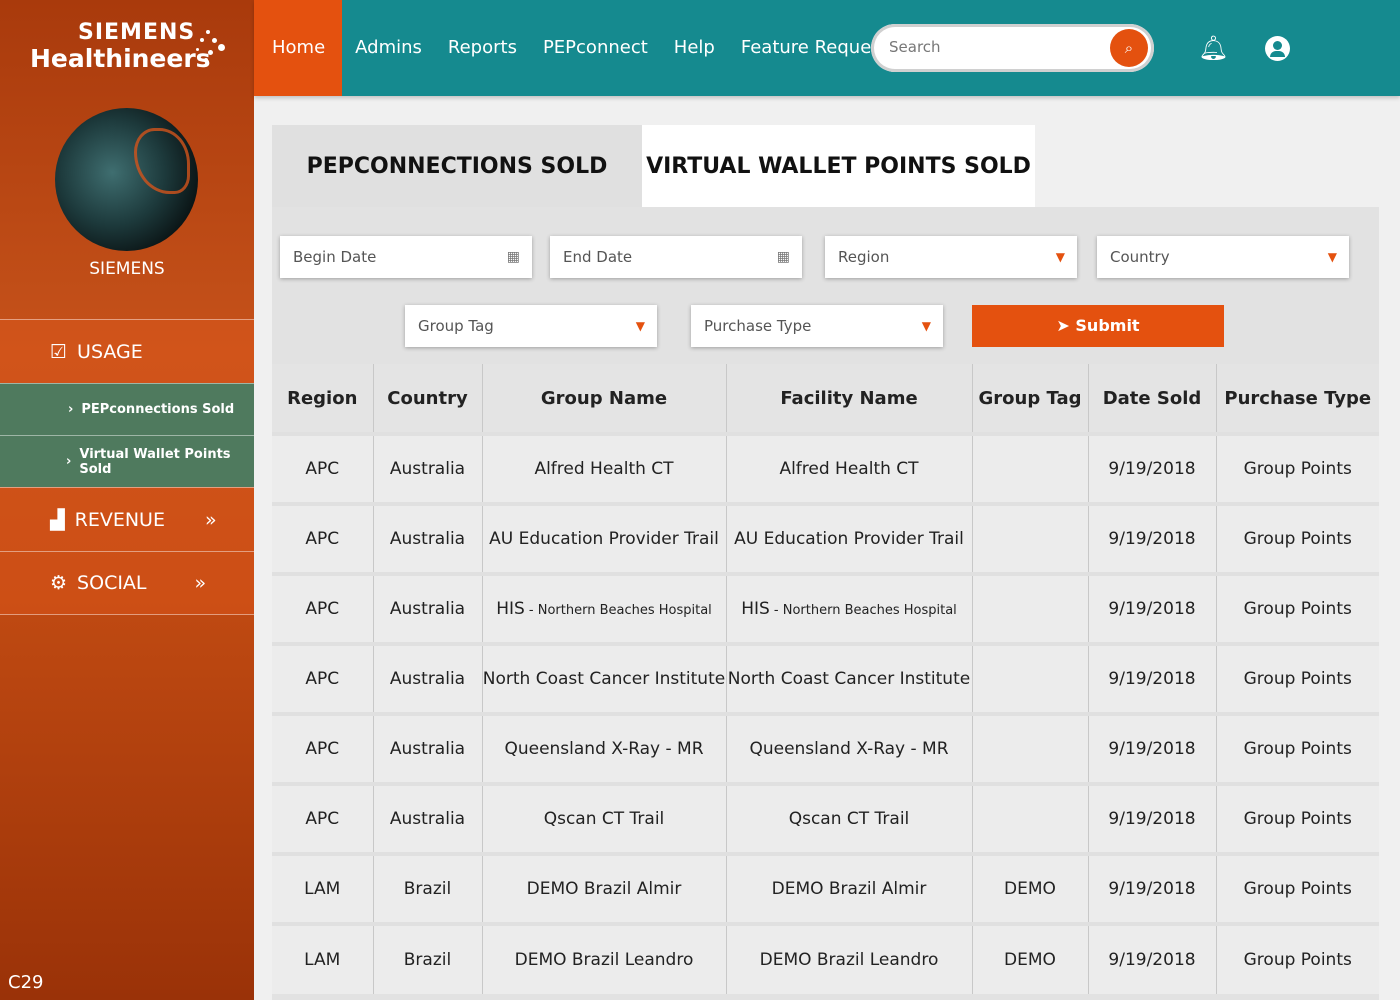 This screenshot has height=1000, width=1400. What do you see at coordinates (127, 519) in the screenshot?
I see `sidebar-item-revenue: ▟ REVENUE»` at bounding box center [127, 519].